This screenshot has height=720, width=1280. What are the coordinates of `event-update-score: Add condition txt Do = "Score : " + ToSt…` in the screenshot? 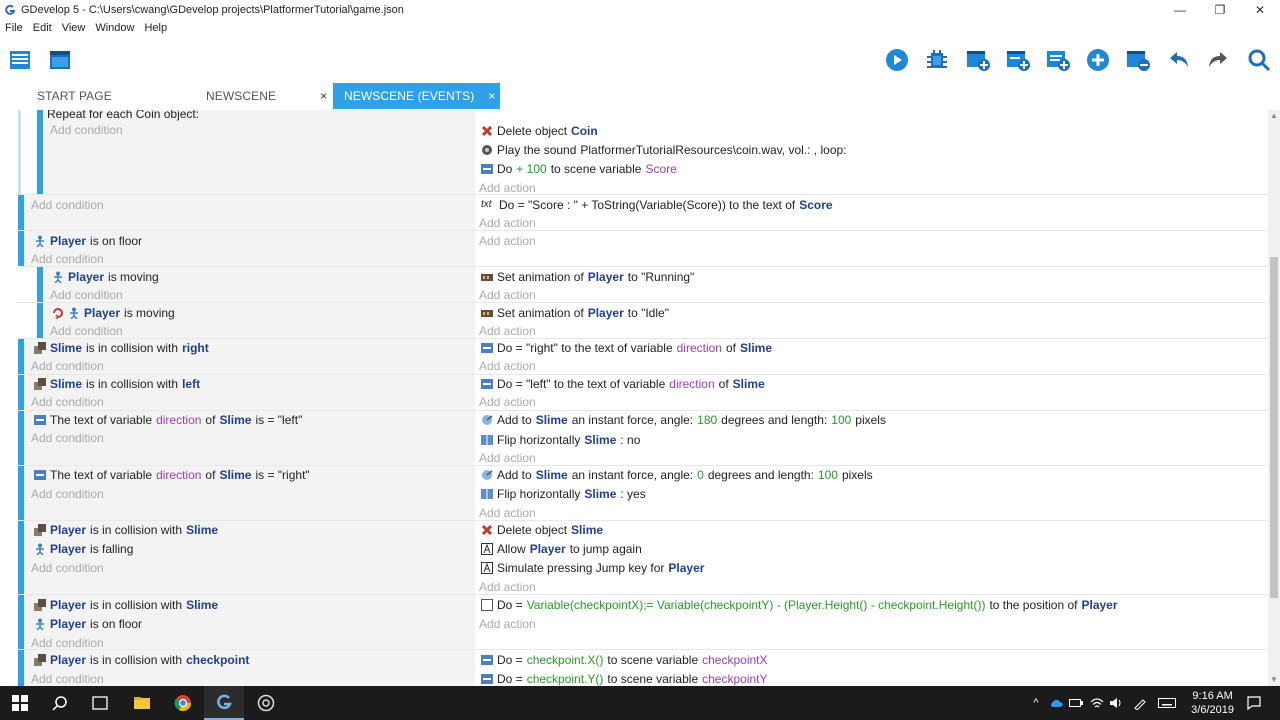 It's located at (634, 213).